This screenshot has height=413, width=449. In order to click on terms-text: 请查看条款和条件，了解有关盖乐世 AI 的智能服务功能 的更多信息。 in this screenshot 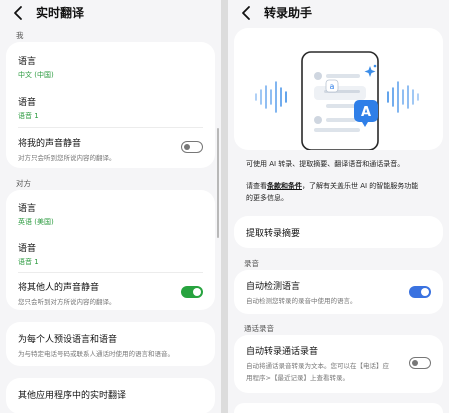, I will do `click(342, 192)`.